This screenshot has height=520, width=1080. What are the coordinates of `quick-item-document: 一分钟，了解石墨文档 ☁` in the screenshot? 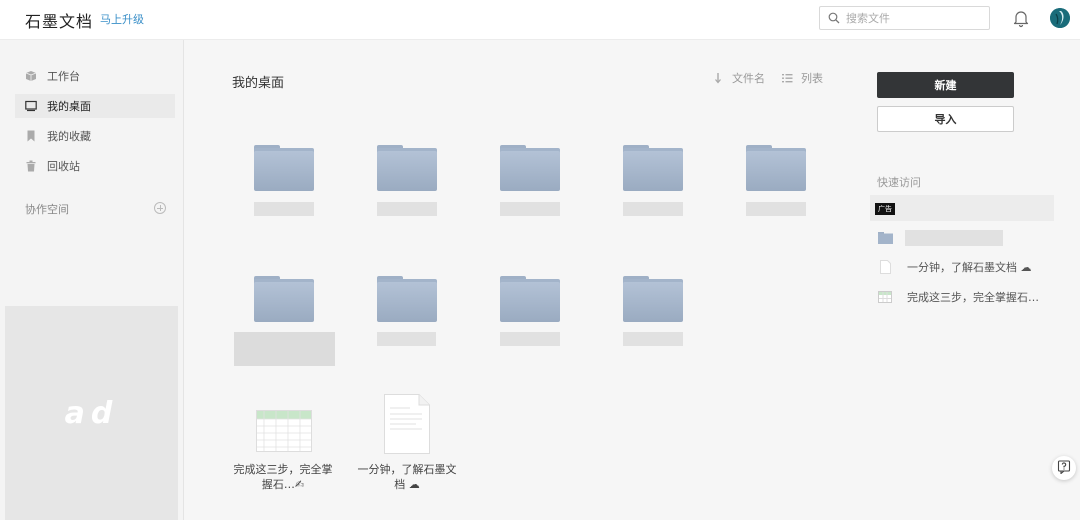 It's located at (954, 267).